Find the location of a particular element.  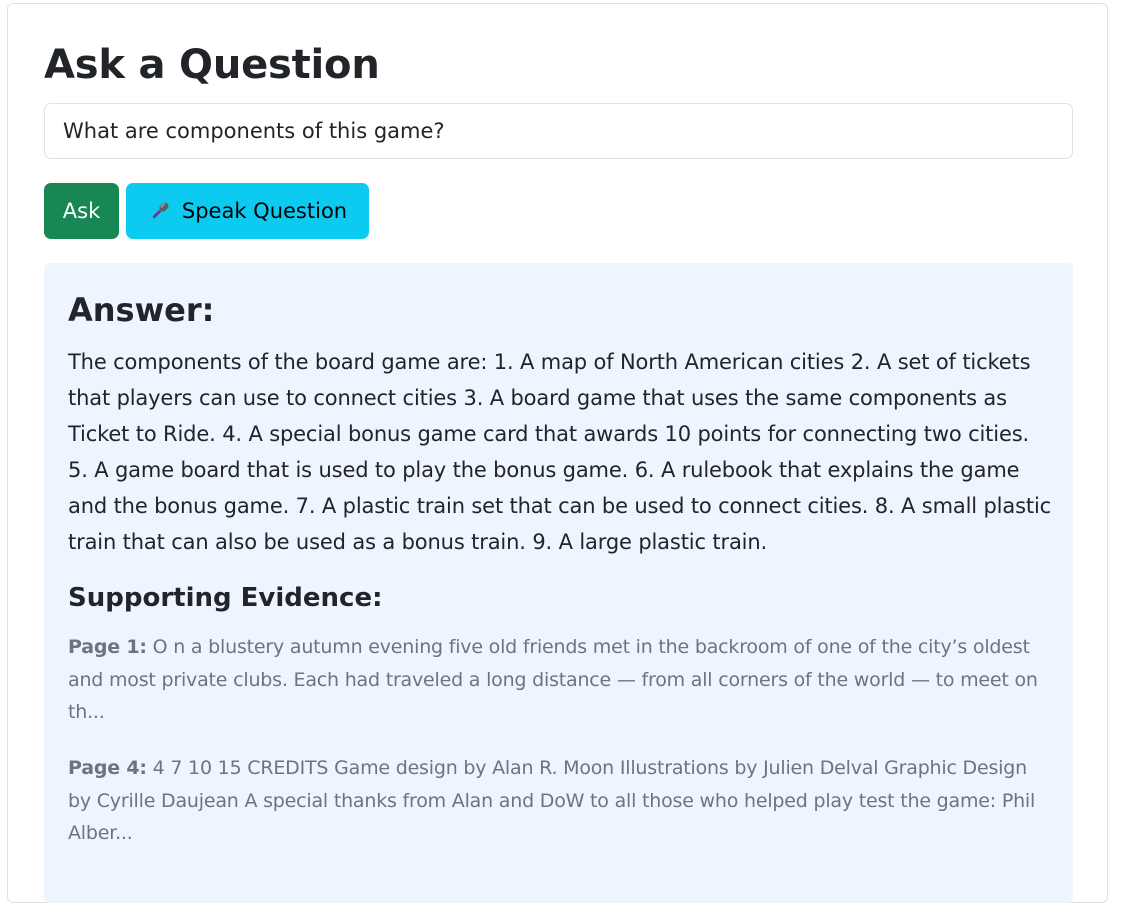

answer-heading: Answer: is located at coordinates (141, 310).